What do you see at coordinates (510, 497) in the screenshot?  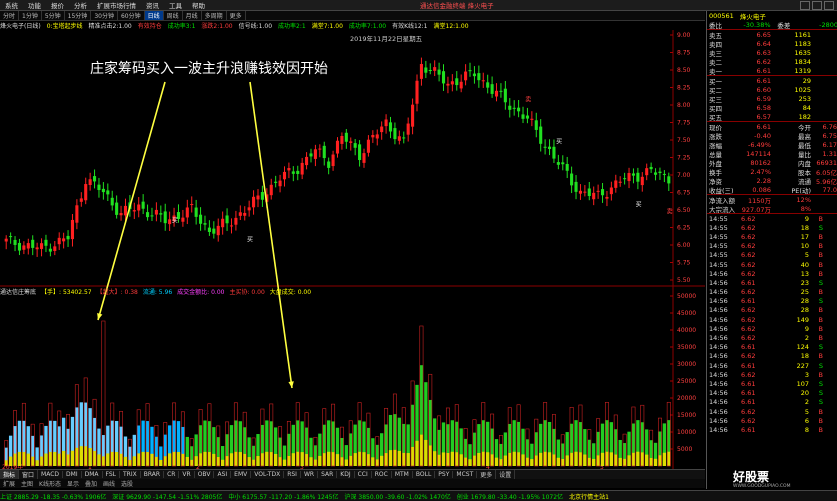 I see `status-item-4: 创业 1679.80 -33.40 -1.95% 1072亿` at bounding box center [510, 497].